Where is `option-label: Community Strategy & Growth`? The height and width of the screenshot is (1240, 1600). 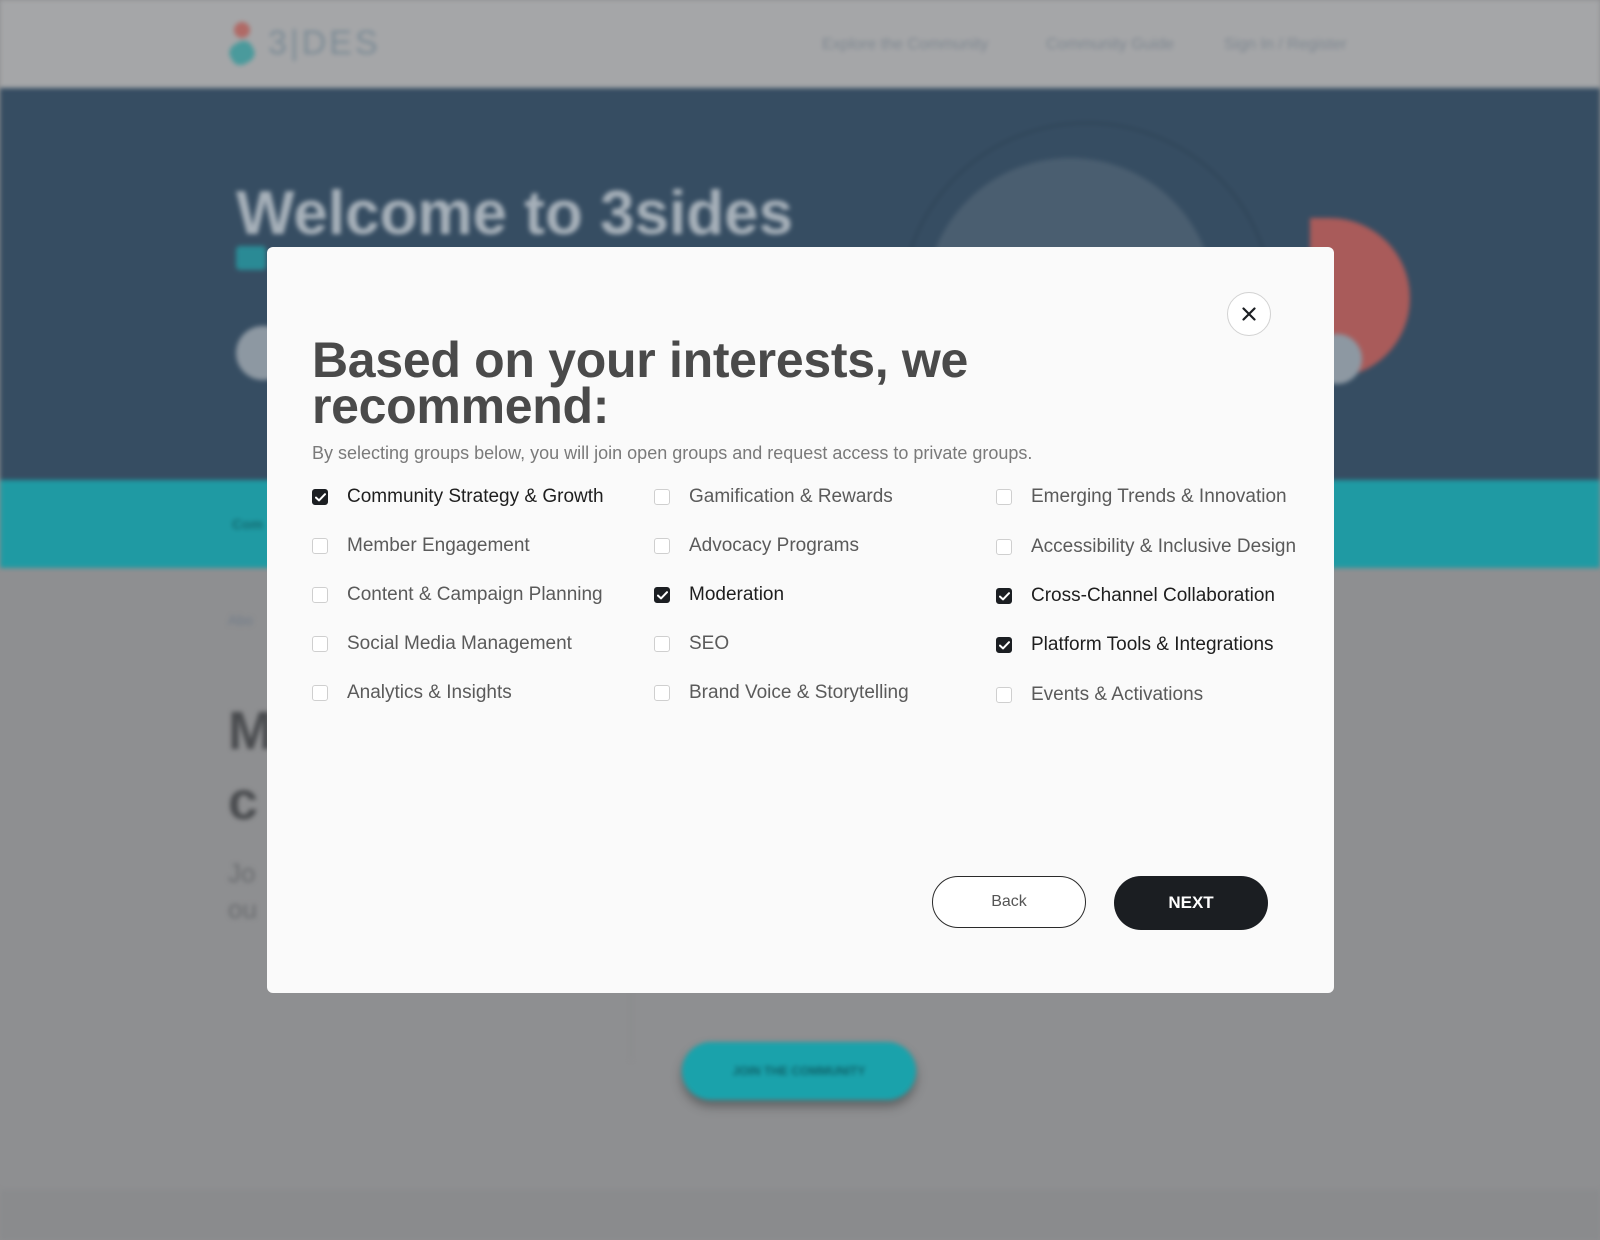
option-label: Community Strategy & Growth is located at coordinates (475, 496).